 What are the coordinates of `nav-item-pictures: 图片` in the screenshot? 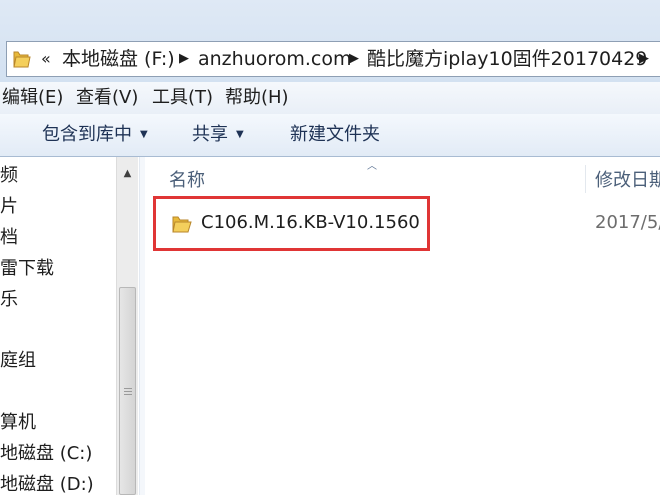 It's located at (9, 207).